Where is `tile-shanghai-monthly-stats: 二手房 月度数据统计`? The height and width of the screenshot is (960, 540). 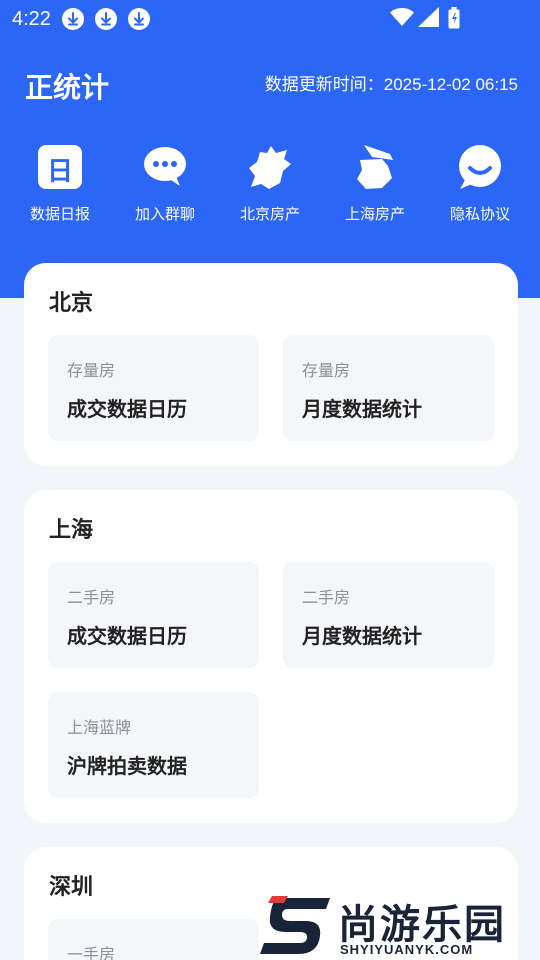
tile-shanghai-monthly-stats: 二手房 月度数据统计 is located at coordinates (388, 615).